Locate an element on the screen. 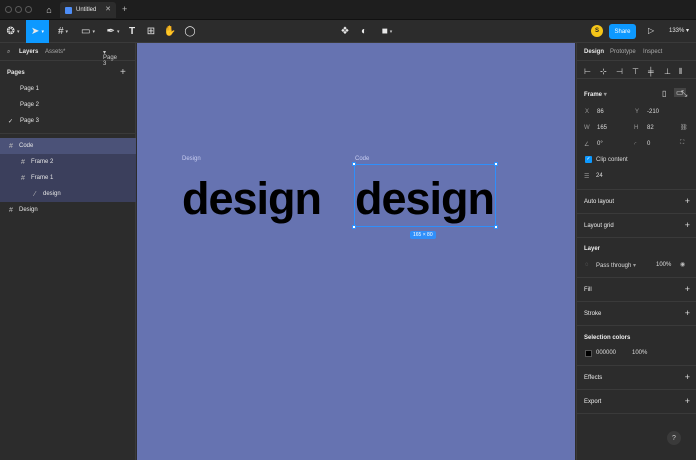 The image size is (696, 460). tab-layers: Layers is located at coordinates (28, 52).